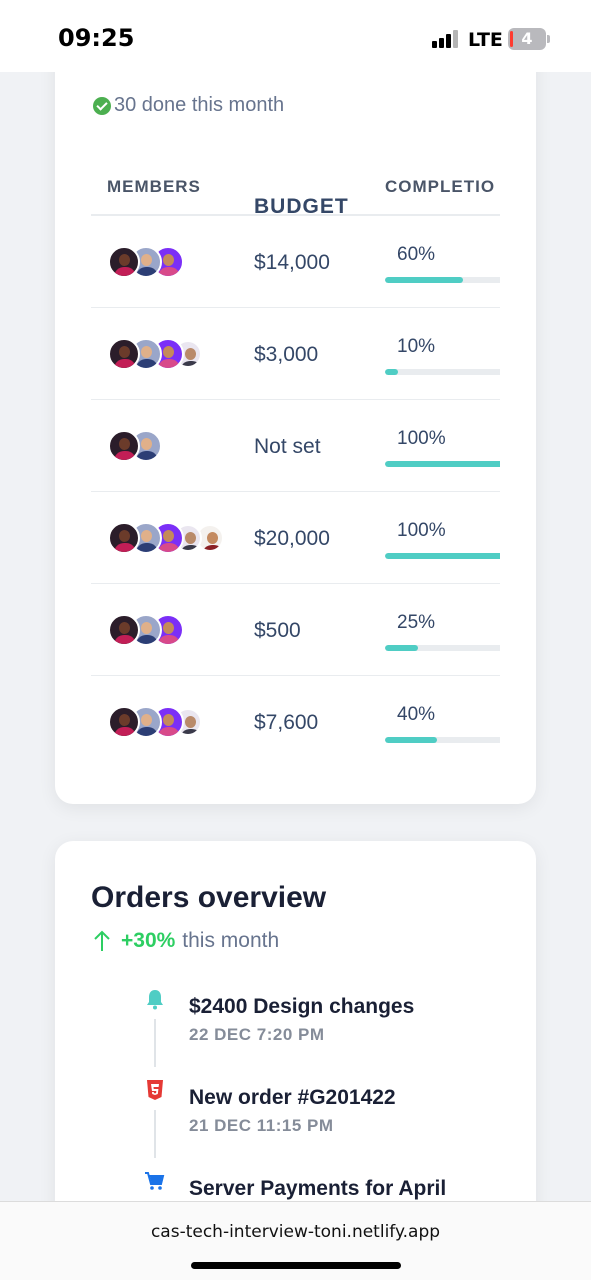 This screenshot has height=1280, width=591. What do you see at coordinates (447, 39) in the screenshot?
I see `signal-icon` at bounding box center [447, 39].